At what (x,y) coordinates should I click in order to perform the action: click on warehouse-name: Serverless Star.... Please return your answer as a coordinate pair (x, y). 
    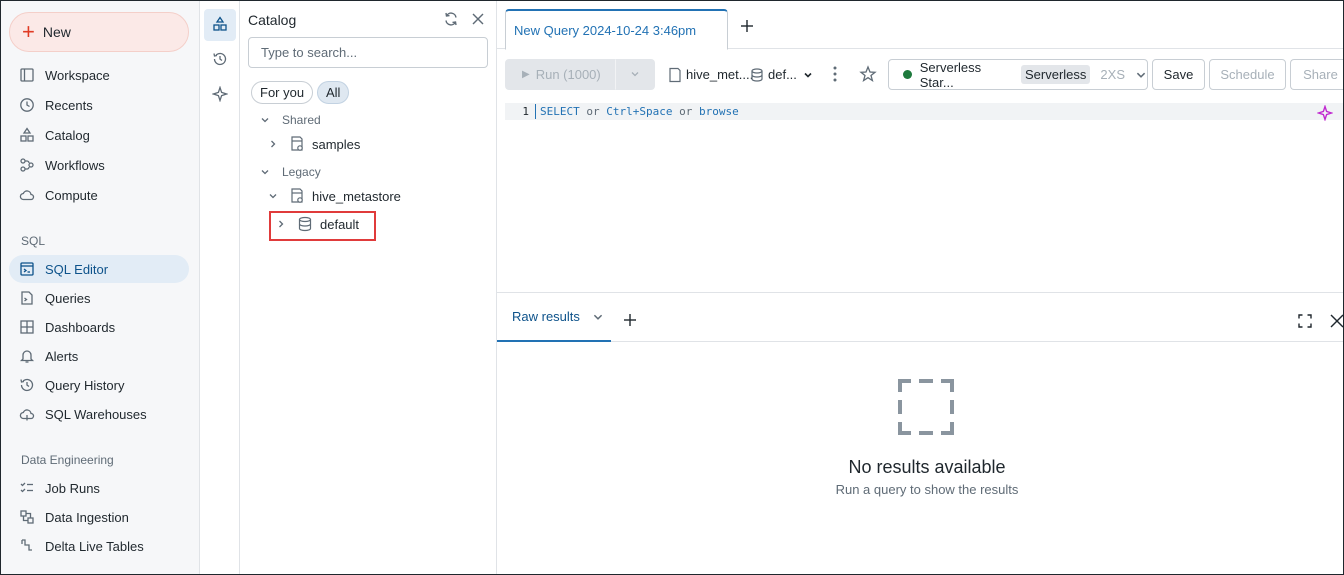
    Looking at the image, I should click on (950, 74).